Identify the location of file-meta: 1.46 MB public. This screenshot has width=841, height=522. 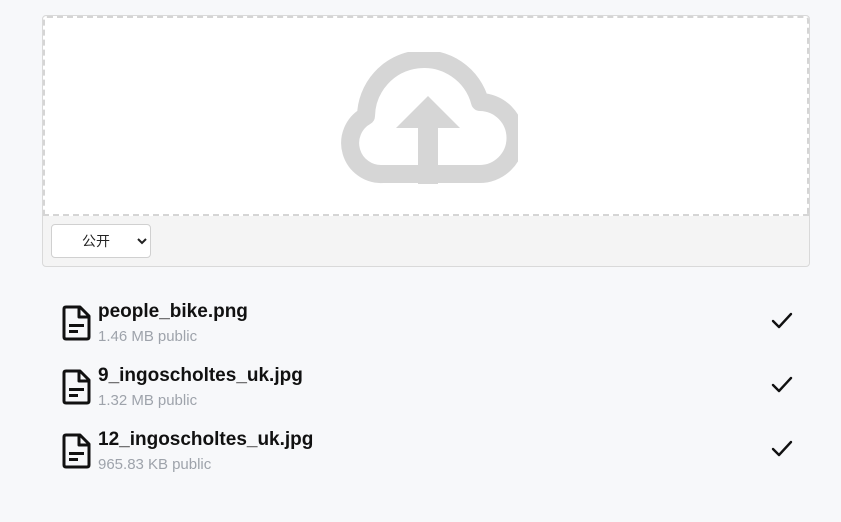
(147, 336).